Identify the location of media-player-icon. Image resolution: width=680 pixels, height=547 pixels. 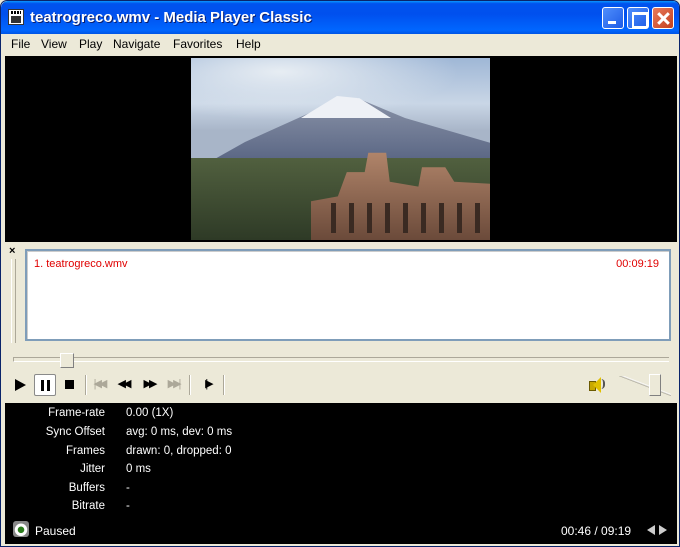
(16, 17).